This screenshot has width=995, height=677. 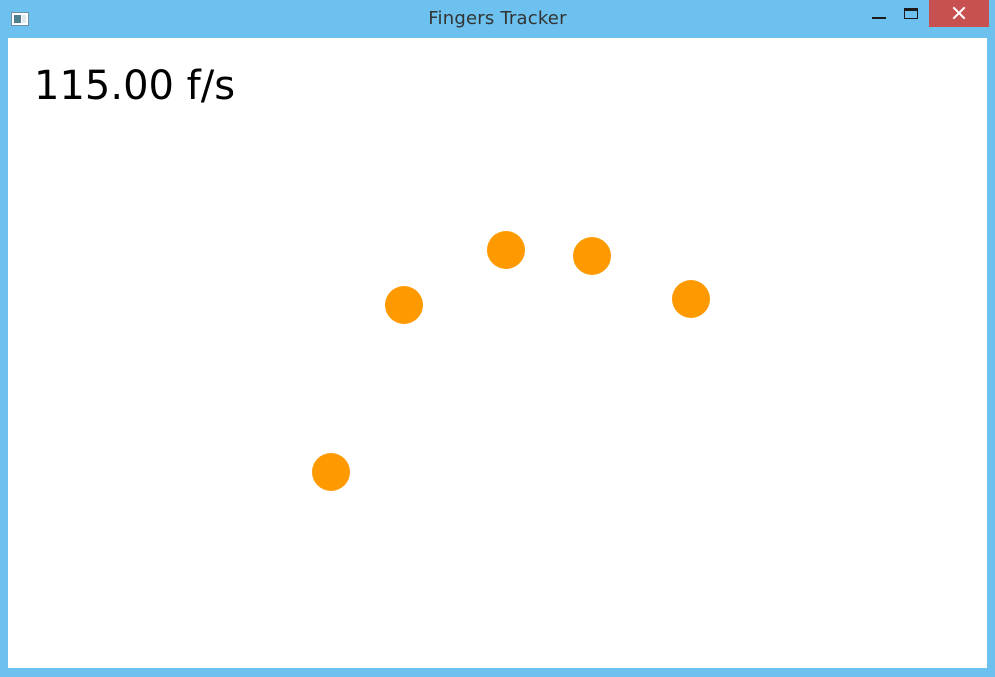 I want to click on close-icon, so click(x=959, y=13).